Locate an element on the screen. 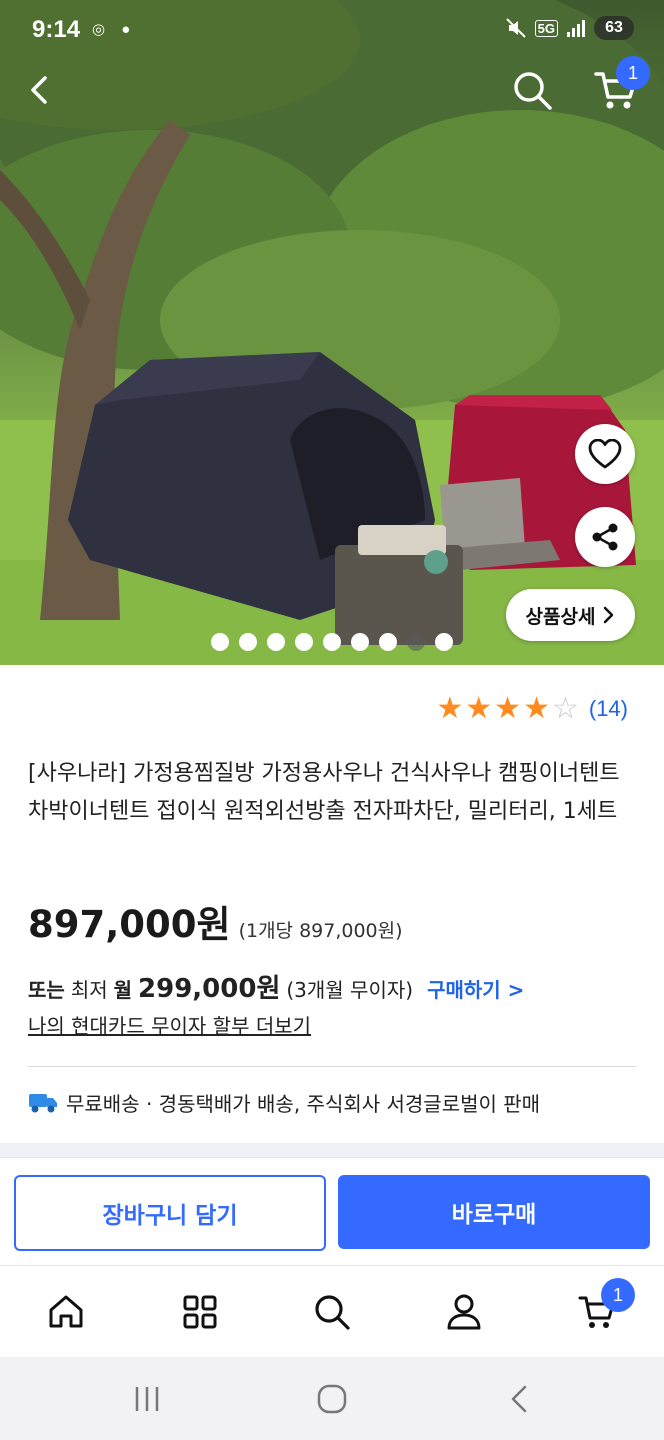 The height and width of the screenshot is (1440, 664). mute-icon is located at coordinates (515, 28).